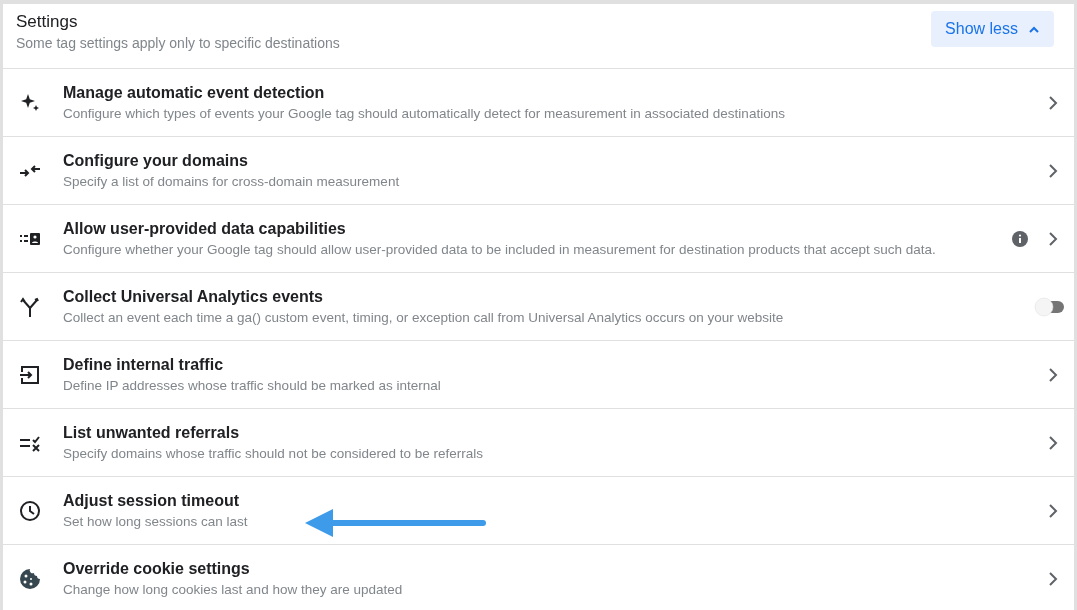  What do you see at coordinates (194, 92) in the screenshot?
I see `setting-title: Manage automatic event detection` at bounding box center [194, 92].